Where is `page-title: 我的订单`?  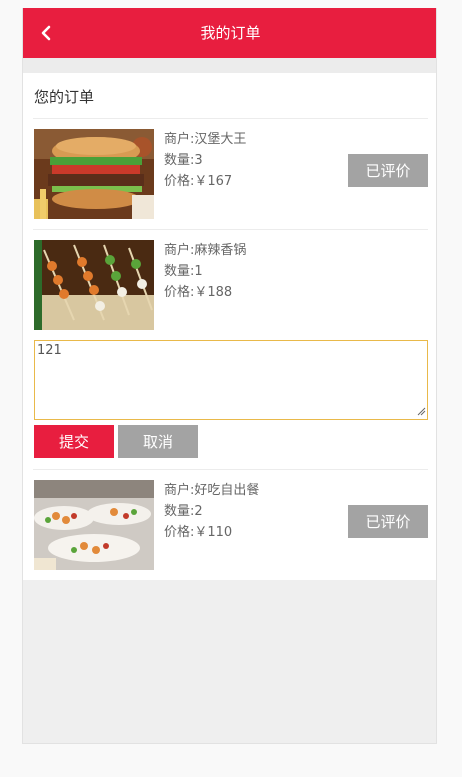
page-title: 我的订单 is located at coordinates (230, 33).